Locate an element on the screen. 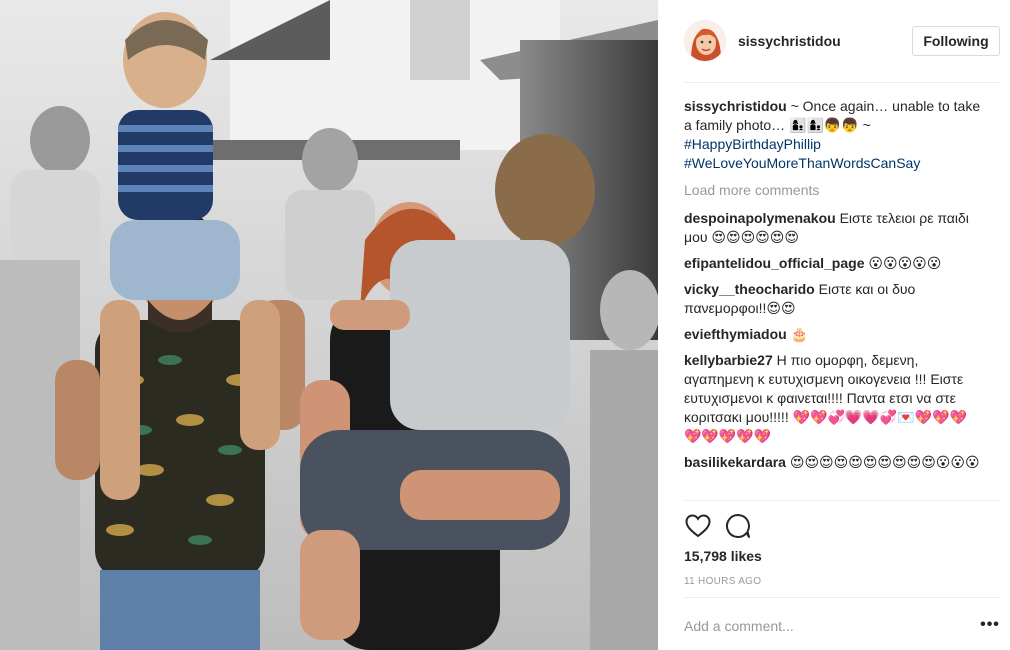  avatar is located at coordinates (705, 41).